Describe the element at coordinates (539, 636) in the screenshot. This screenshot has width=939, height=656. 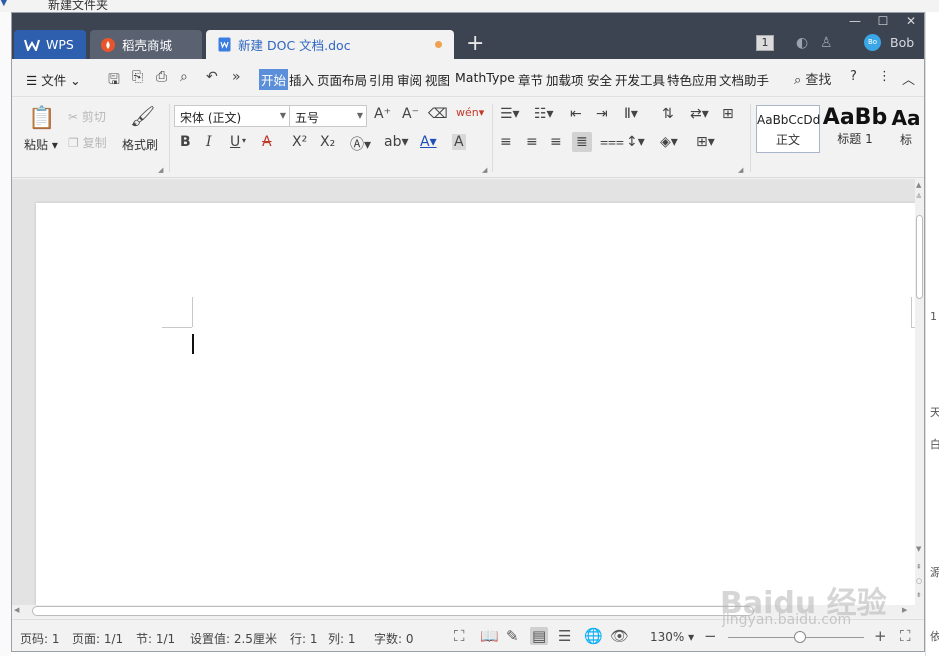
I see `page-view-icon: ▤` at that location.